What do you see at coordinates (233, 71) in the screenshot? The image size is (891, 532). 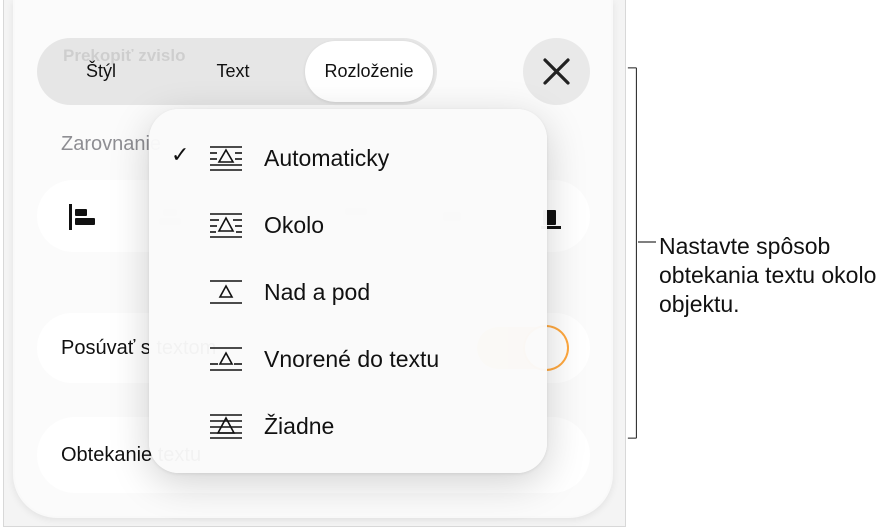 I see `tab-text: Text` at bounding box center [233, 71].